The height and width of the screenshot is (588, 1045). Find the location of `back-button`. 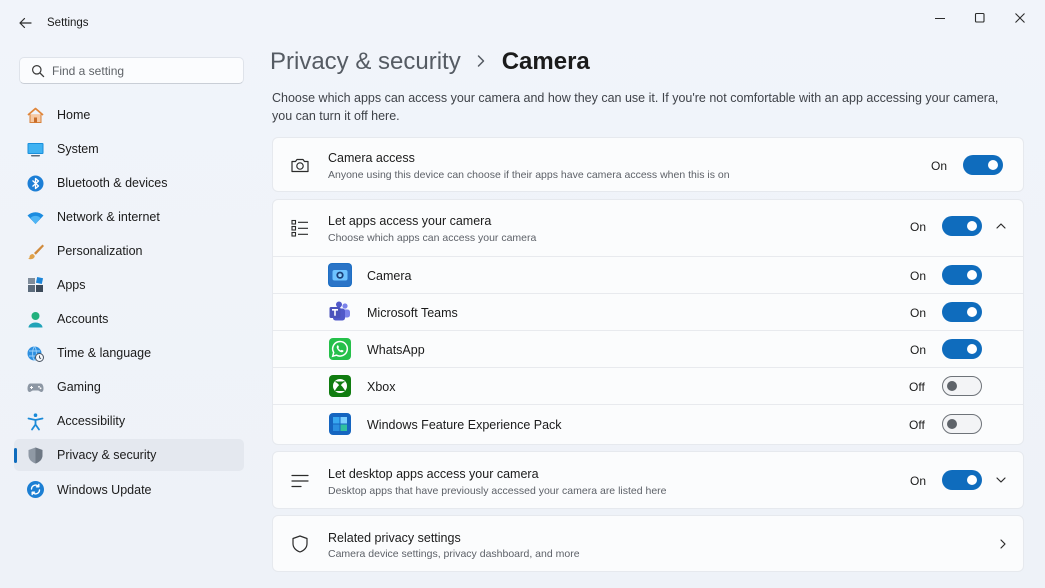

back-button is located at coordinates (25, 23).